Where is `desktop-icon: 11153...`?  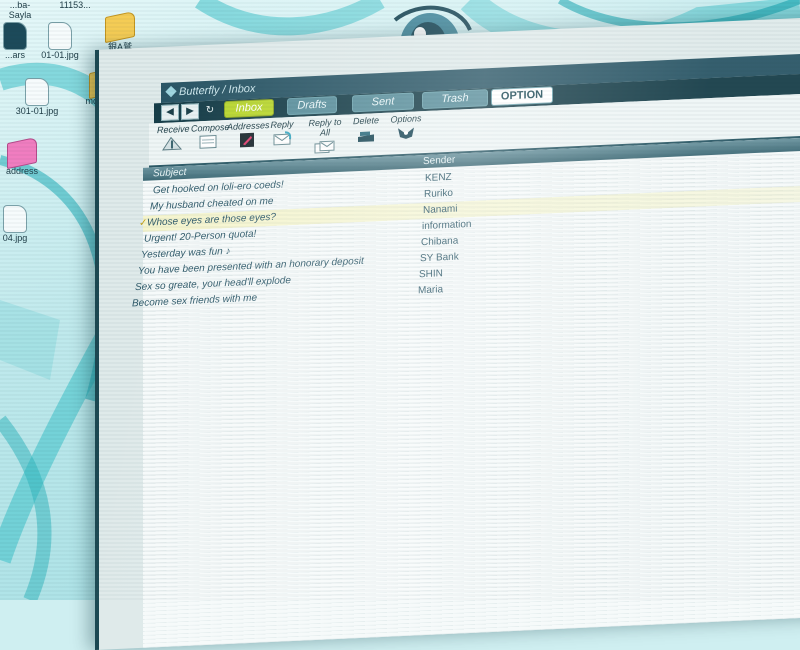 desktop-icon: 11153... is located at coordinates (75, 5).